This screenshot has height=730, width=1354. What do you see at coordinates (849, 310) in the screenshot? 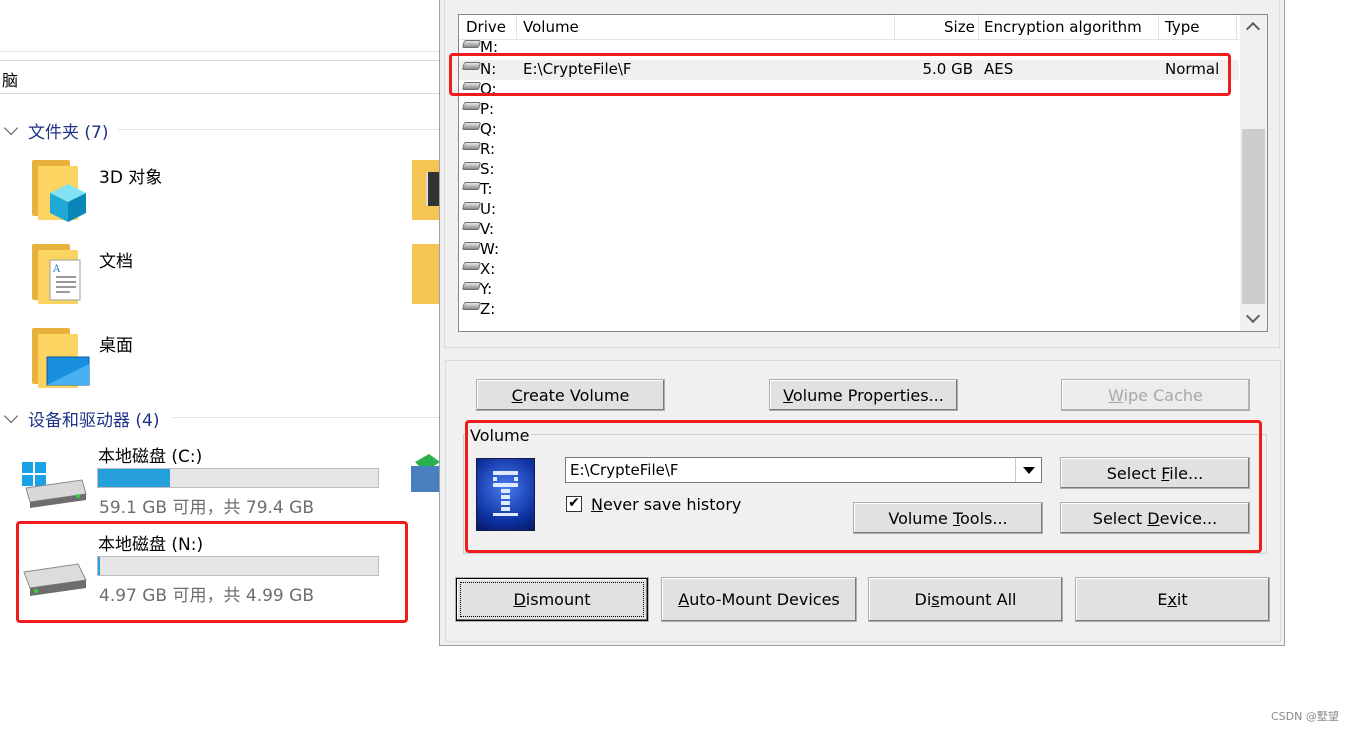
I see `drive-list-row: Z:` at bounding box center [849, 310].